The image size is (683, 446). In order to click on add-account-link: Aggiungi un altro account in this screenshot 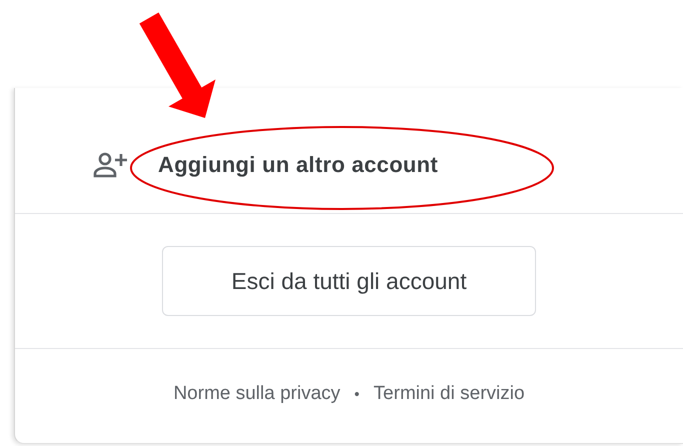, I will do `click(298, 165)`.